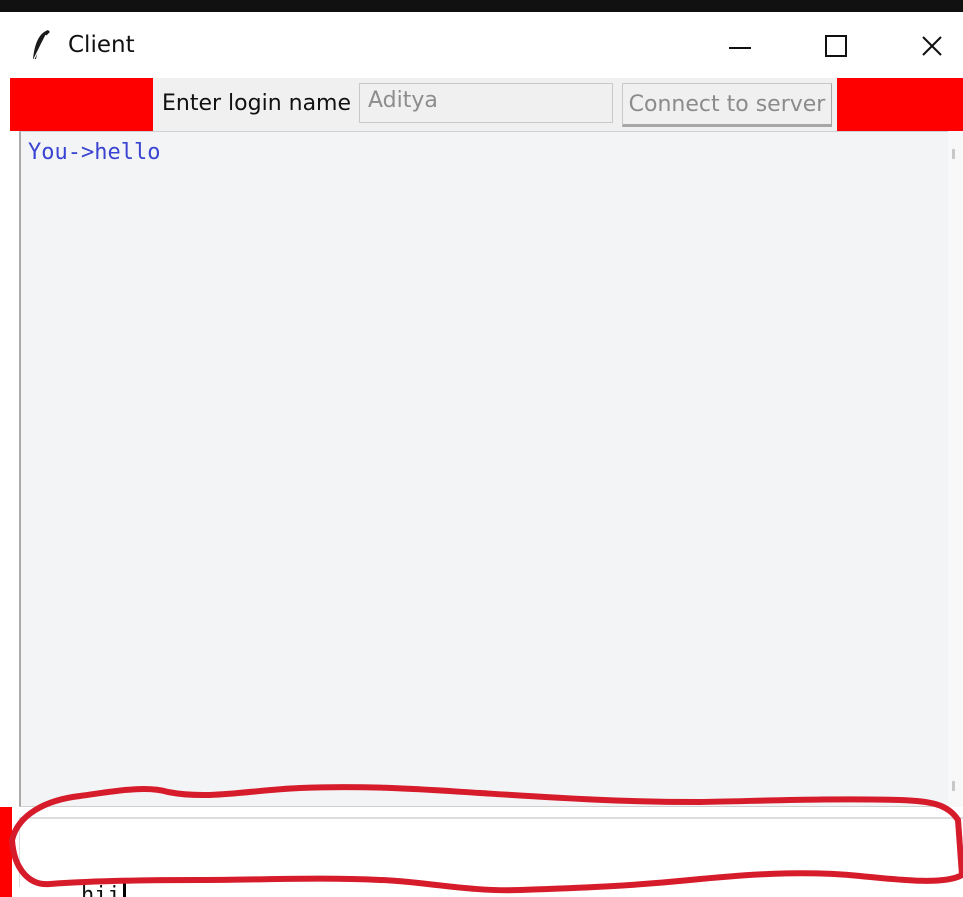  I want to click on close-icon, so click(932, 46).